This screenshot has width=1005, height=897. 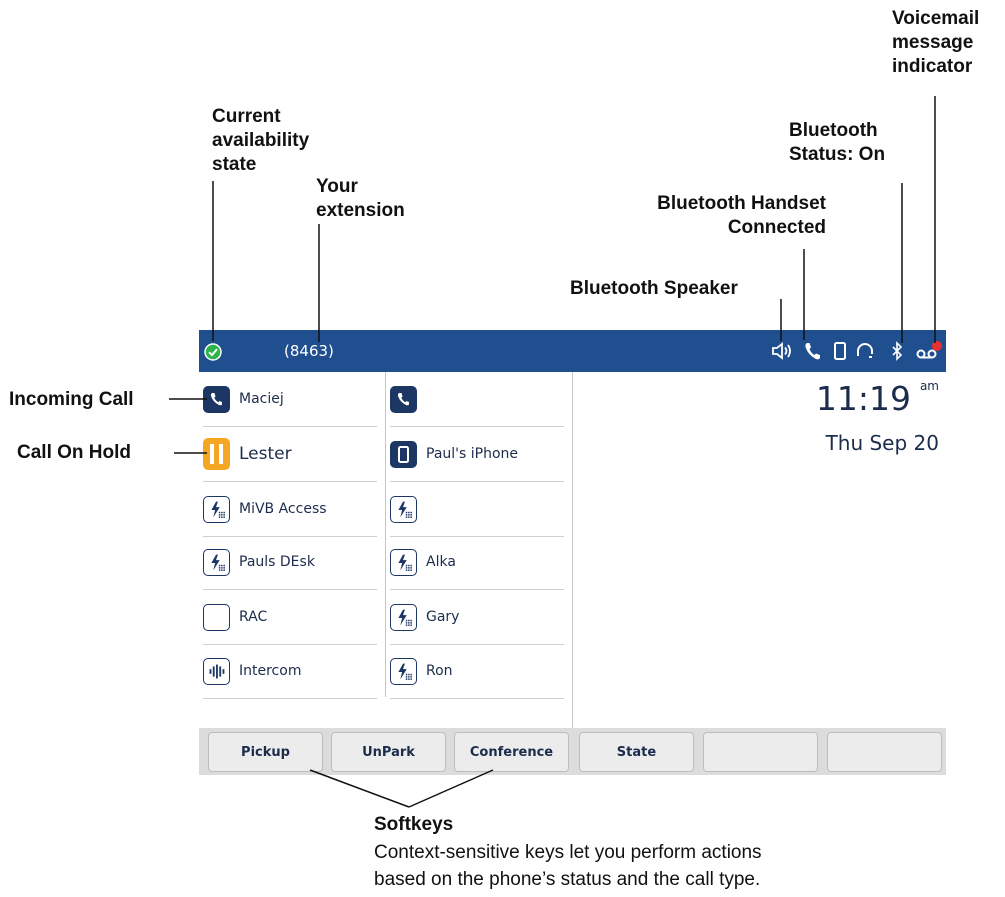 I want to click on clock-time: 11:19, so click(x=863, y=398).